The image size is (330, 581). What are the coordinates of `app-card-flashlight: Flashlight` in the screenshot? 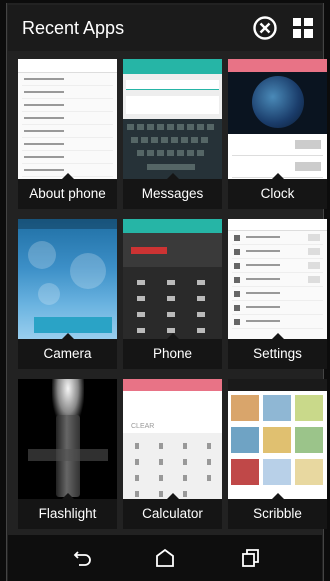 It's located at (67, 454).